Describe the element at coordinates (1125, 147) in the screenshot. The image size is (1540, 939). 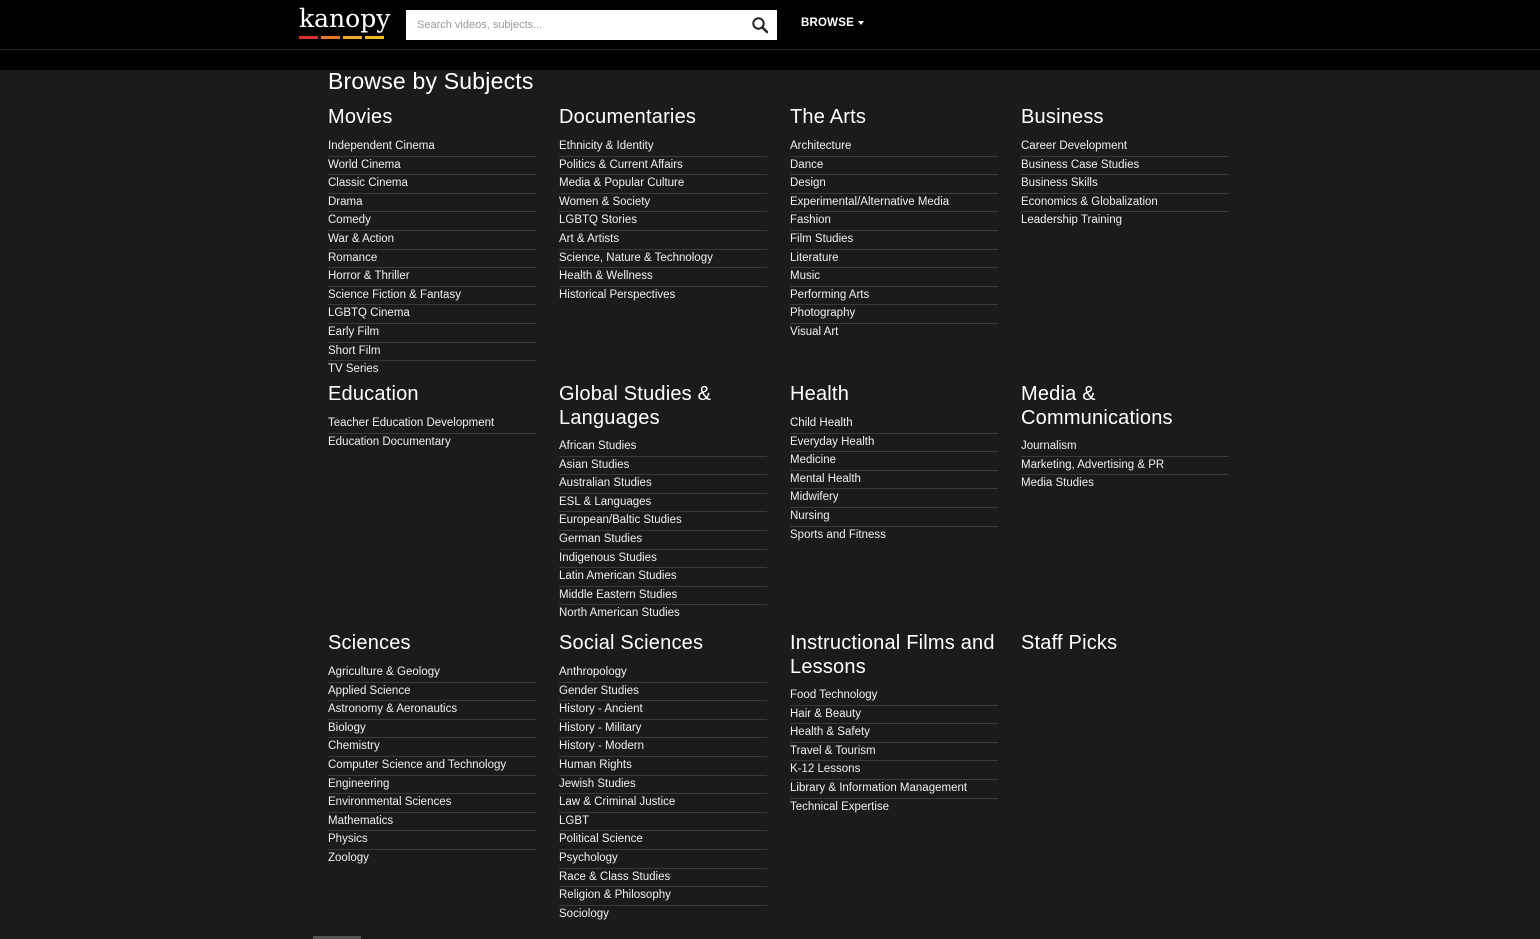
I see `subject-link: Career Development` at that location.